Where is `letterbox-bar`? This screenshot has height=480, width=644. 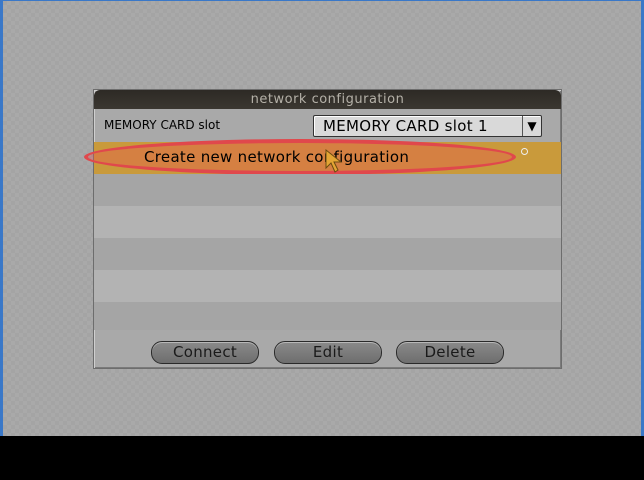 letterbox-bar is located at coordinates (322, 458).